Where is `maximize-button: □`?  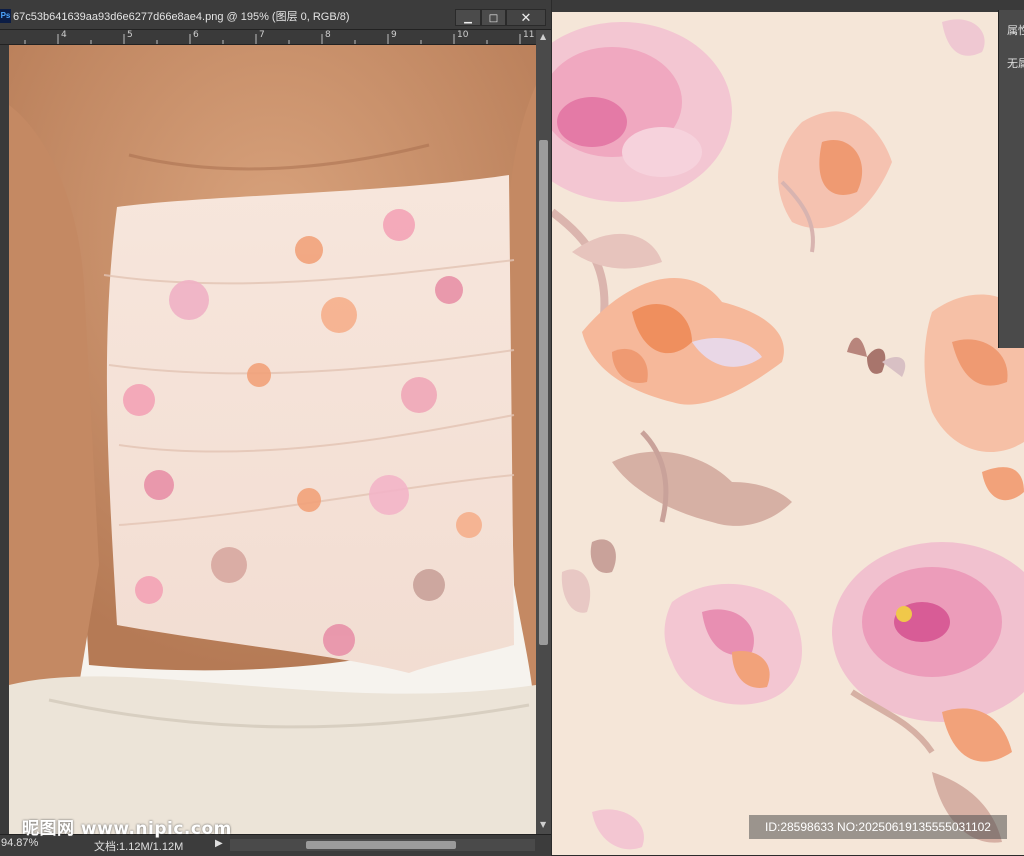
maximize-button: □ is located at coordinates (493, 17).